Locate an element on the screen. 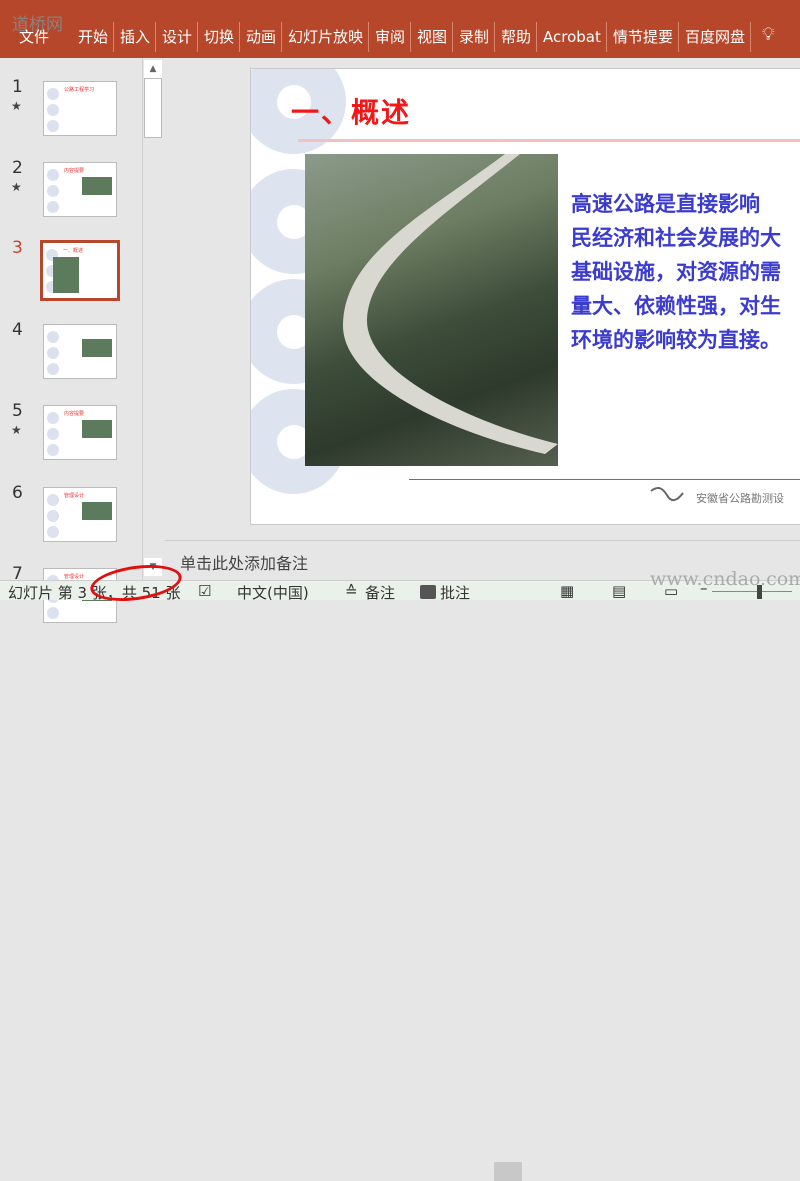 This screenshot has width=800, height=1181. scroll-thumb is located at coordinates (153, 108).